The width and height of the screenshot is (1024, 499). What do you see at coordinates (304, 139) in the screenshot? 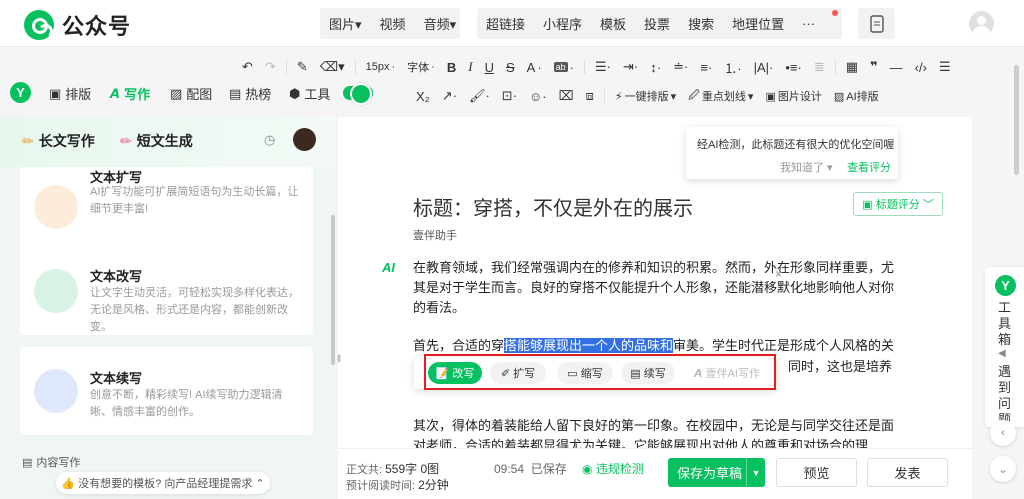
I see `profile-avatar` at bounding box center [304, 139].